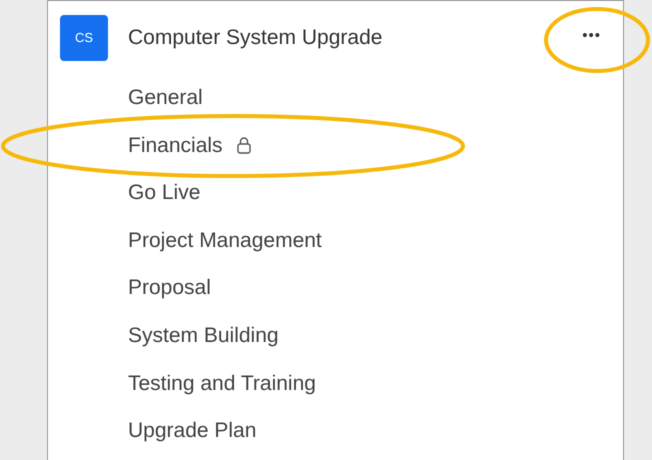 Image resolution: width=652 pixels, height=460 pixels. What do you see at coordinates (84, 37) in the screenshot?
I see `team-avatar: CS` at bounding box center [84, 37].